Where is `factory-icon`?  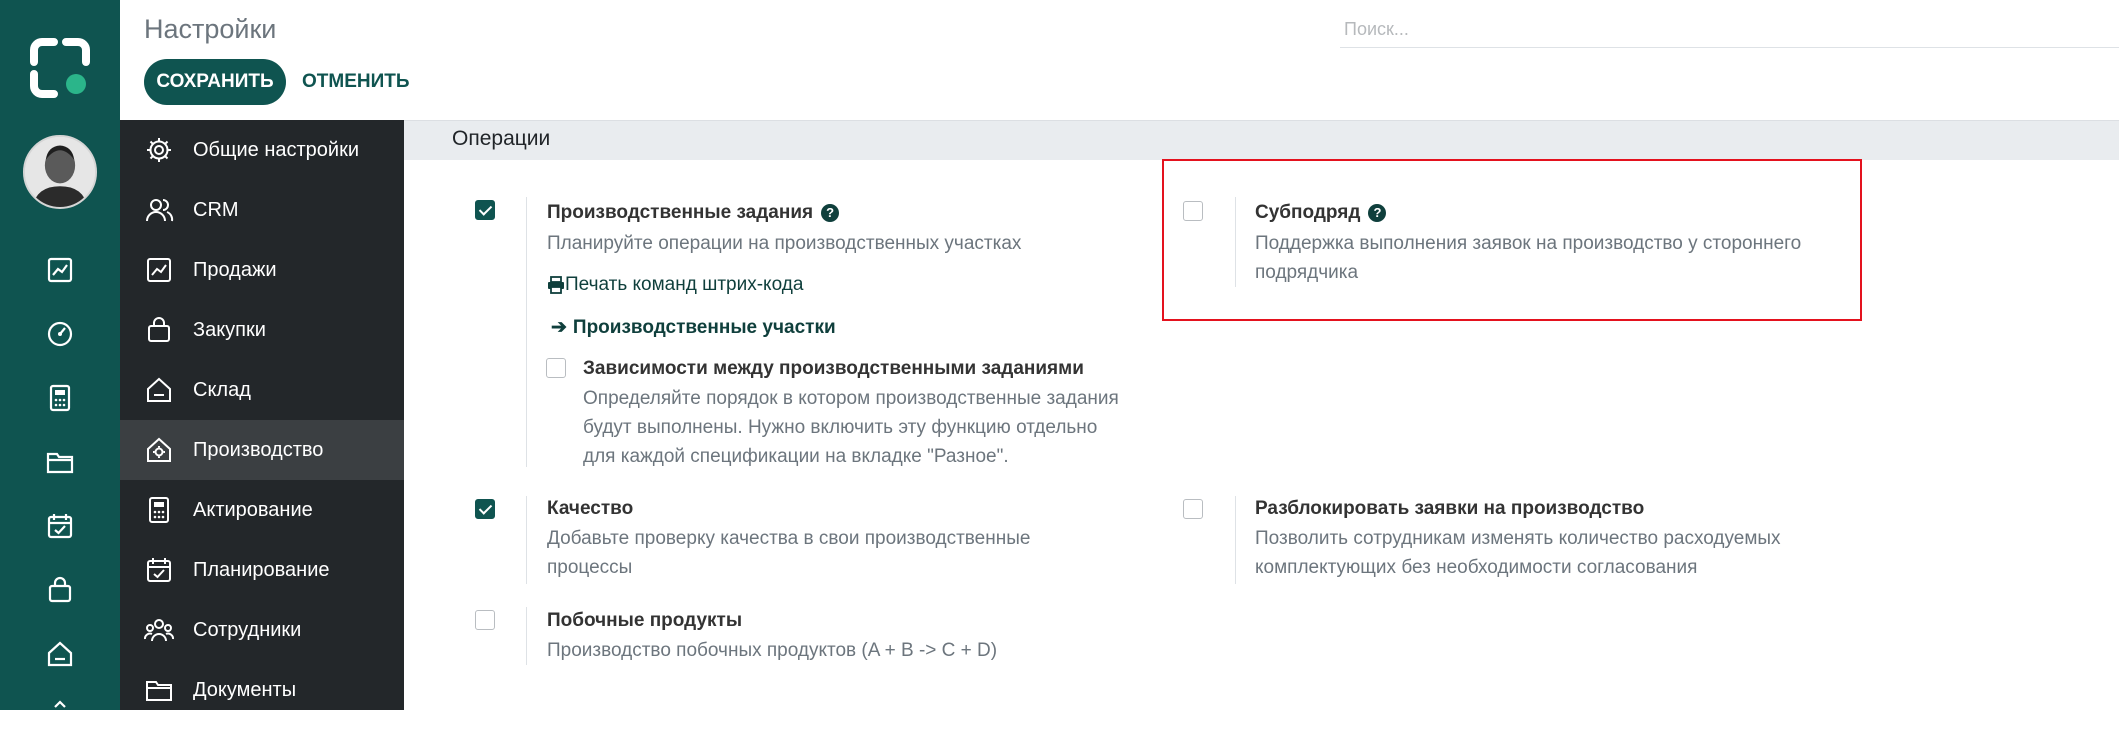
factory-icon is located at coordinates (159, 450).